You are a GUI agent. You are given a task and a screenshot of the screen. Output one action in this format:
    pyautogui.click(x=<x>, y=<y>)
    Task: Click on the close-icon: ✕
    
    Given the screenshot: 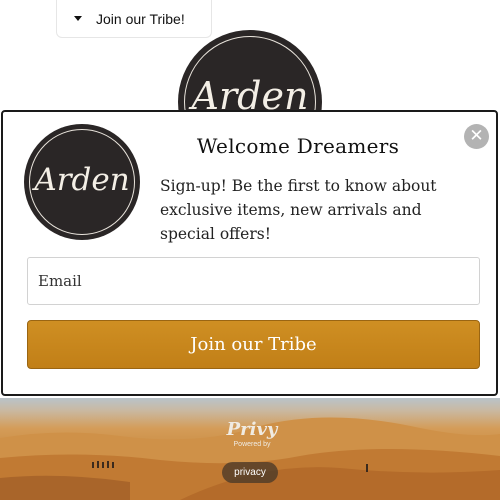 What is the action you would take?
    pyautogui.click(x=476, y=136)
    